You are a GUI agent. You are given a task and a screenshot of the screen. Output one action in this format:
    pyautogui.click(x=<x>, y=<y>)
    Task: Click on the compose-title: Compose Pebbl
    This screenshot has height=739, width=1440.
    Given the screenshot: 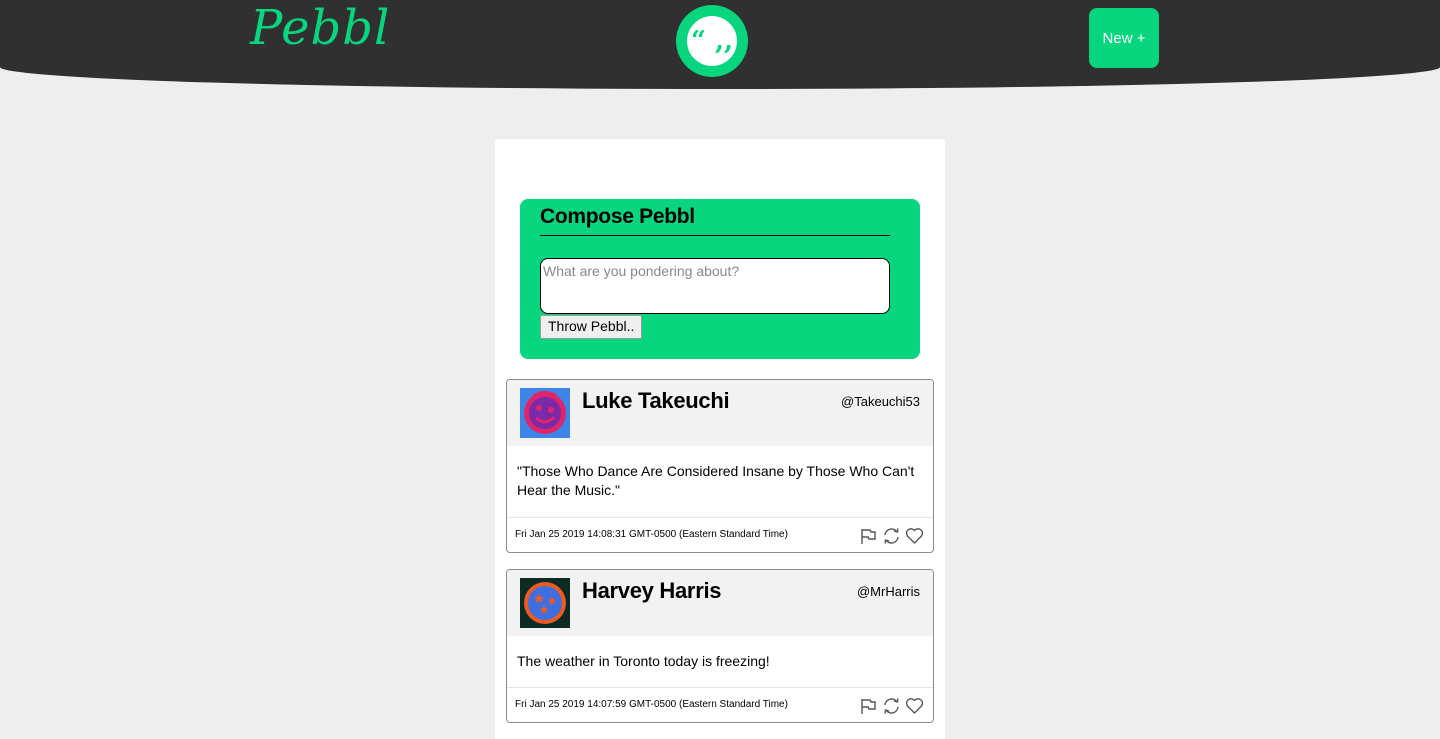 What is the action you would take?
    pyautogui.click(x=715, y=220)
    